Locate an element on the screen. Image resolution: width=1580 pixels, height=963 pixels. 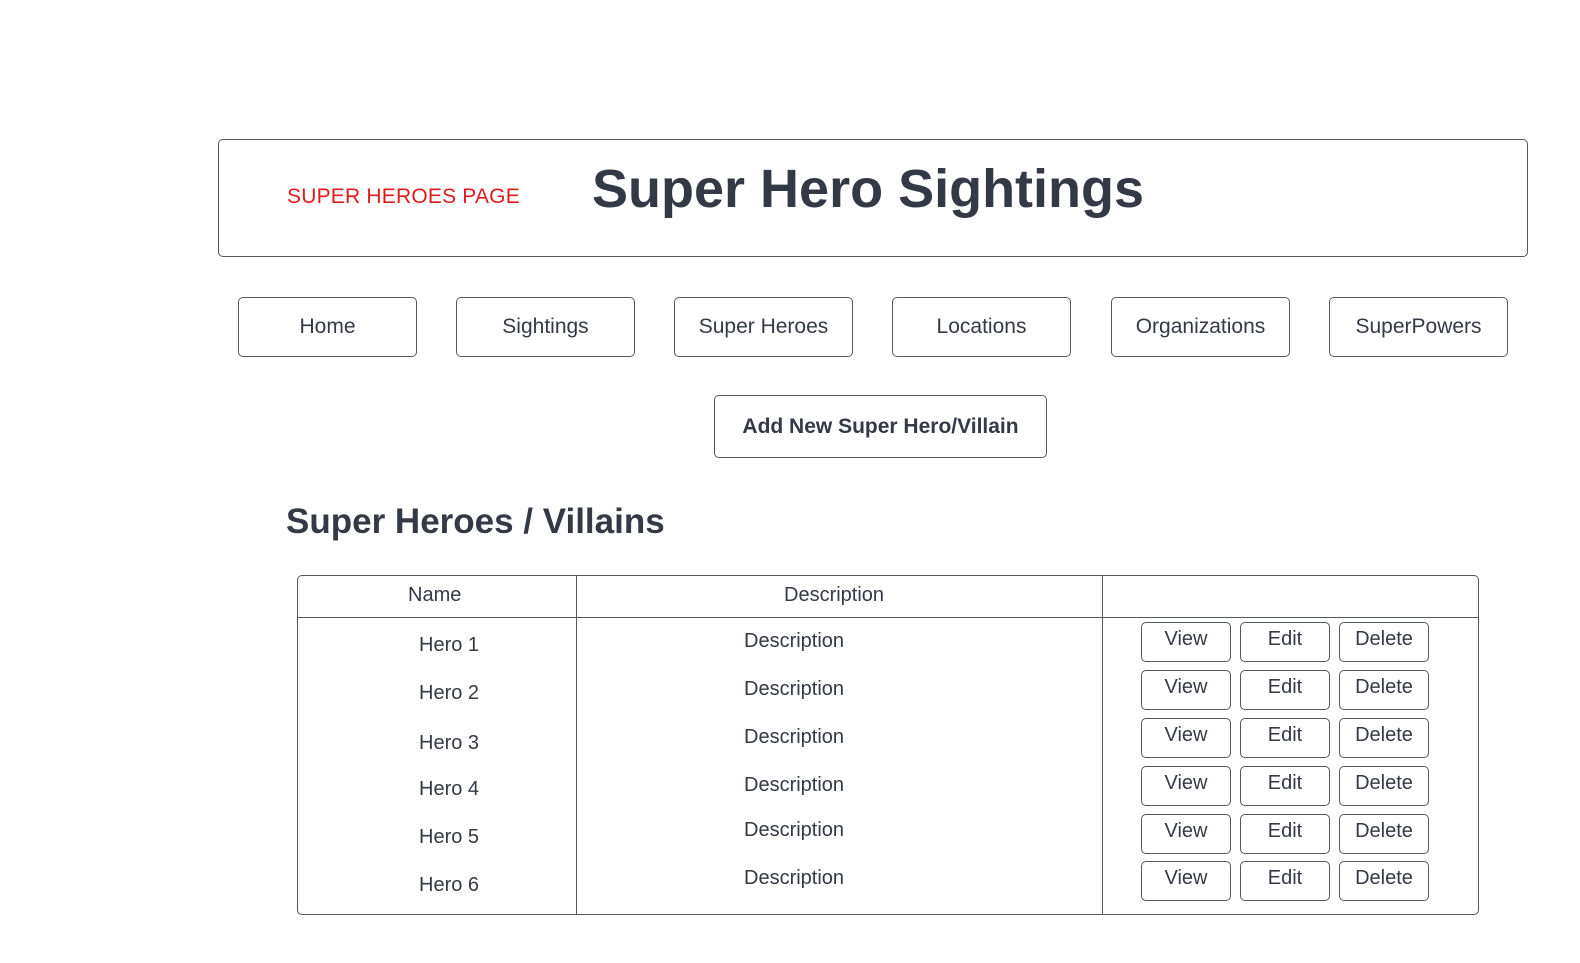
hero-name: Hero 2 is located at coordinates (449, 693).